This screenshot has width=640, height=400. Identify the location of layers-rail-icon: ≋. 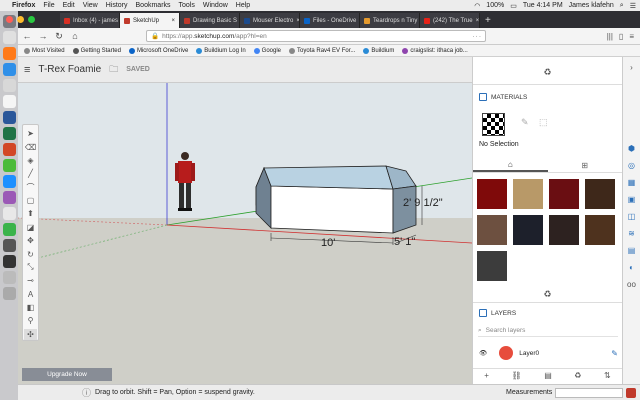
(632, 233).